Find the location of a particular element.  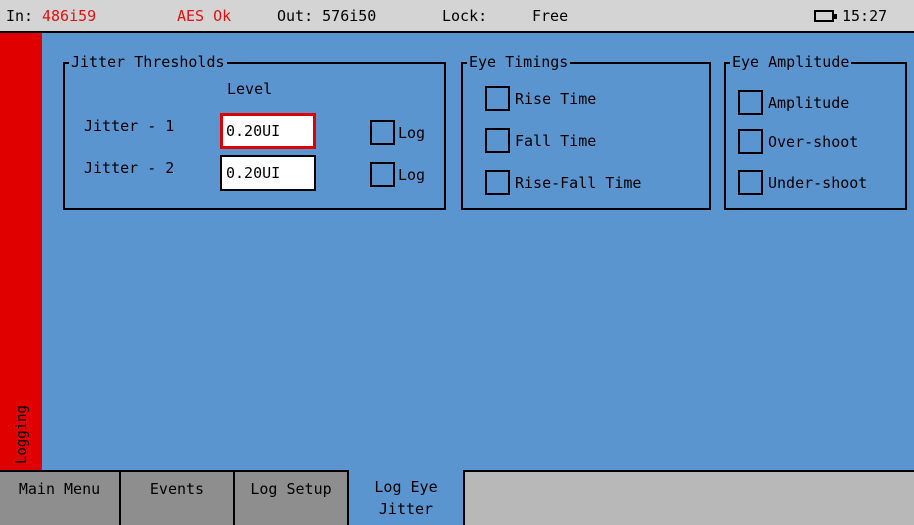

input-label: In: is located at coordinates (20, 16).